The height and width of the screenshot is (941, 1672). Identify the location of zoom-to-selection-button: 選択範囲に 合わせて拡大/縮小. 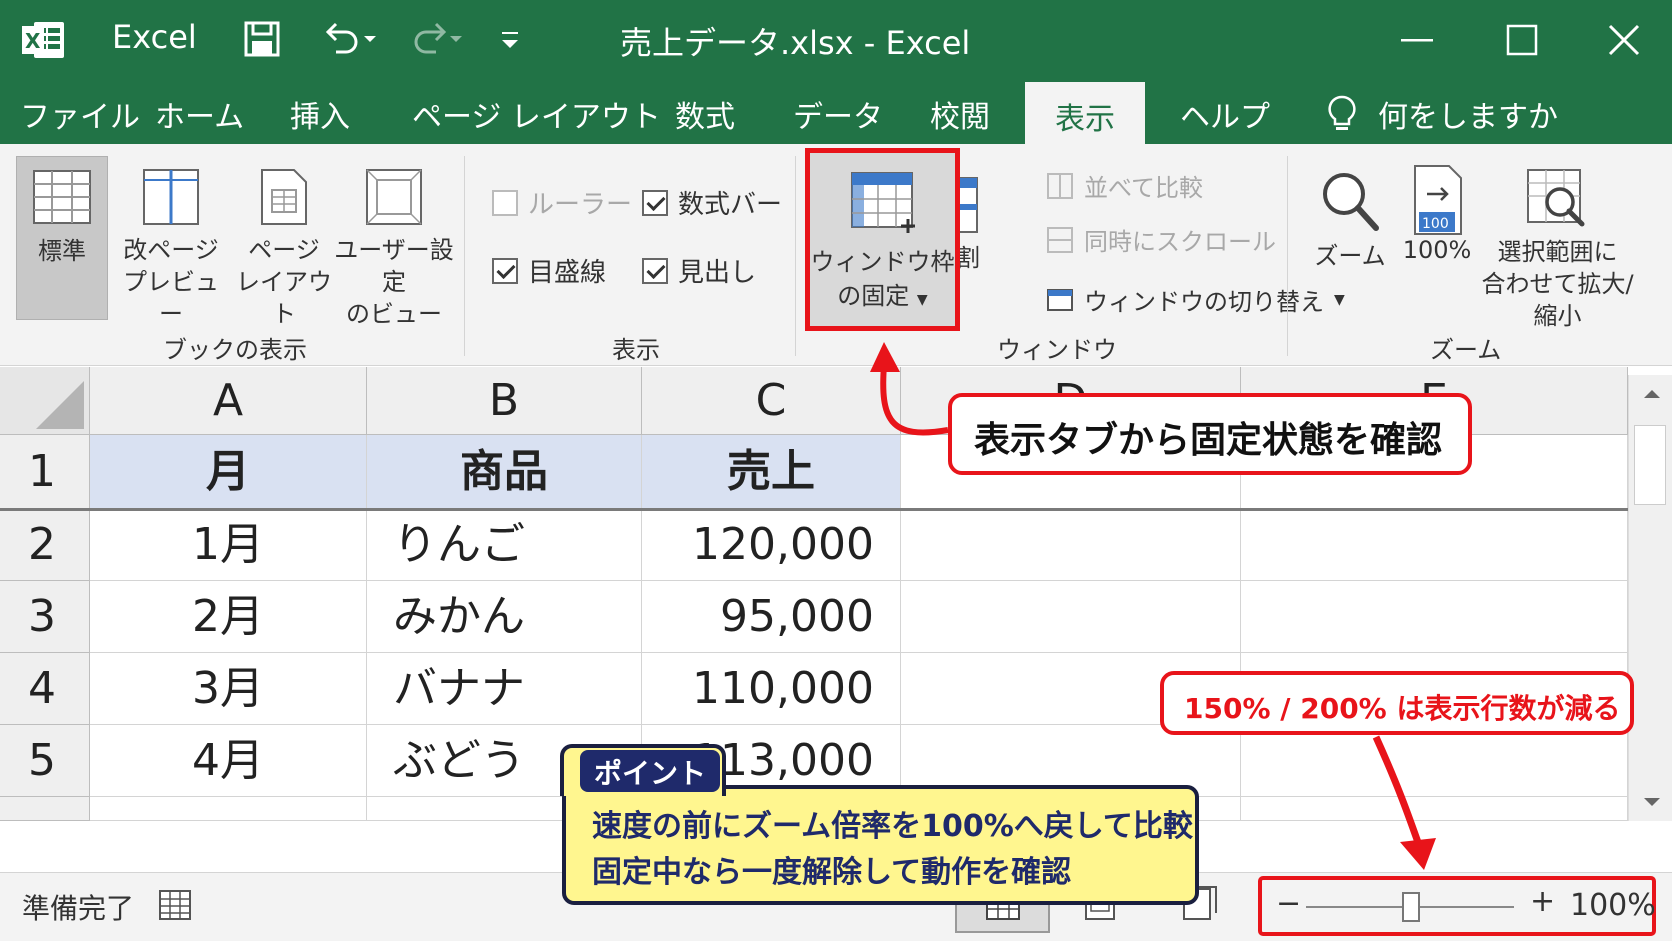
(1557, 243).